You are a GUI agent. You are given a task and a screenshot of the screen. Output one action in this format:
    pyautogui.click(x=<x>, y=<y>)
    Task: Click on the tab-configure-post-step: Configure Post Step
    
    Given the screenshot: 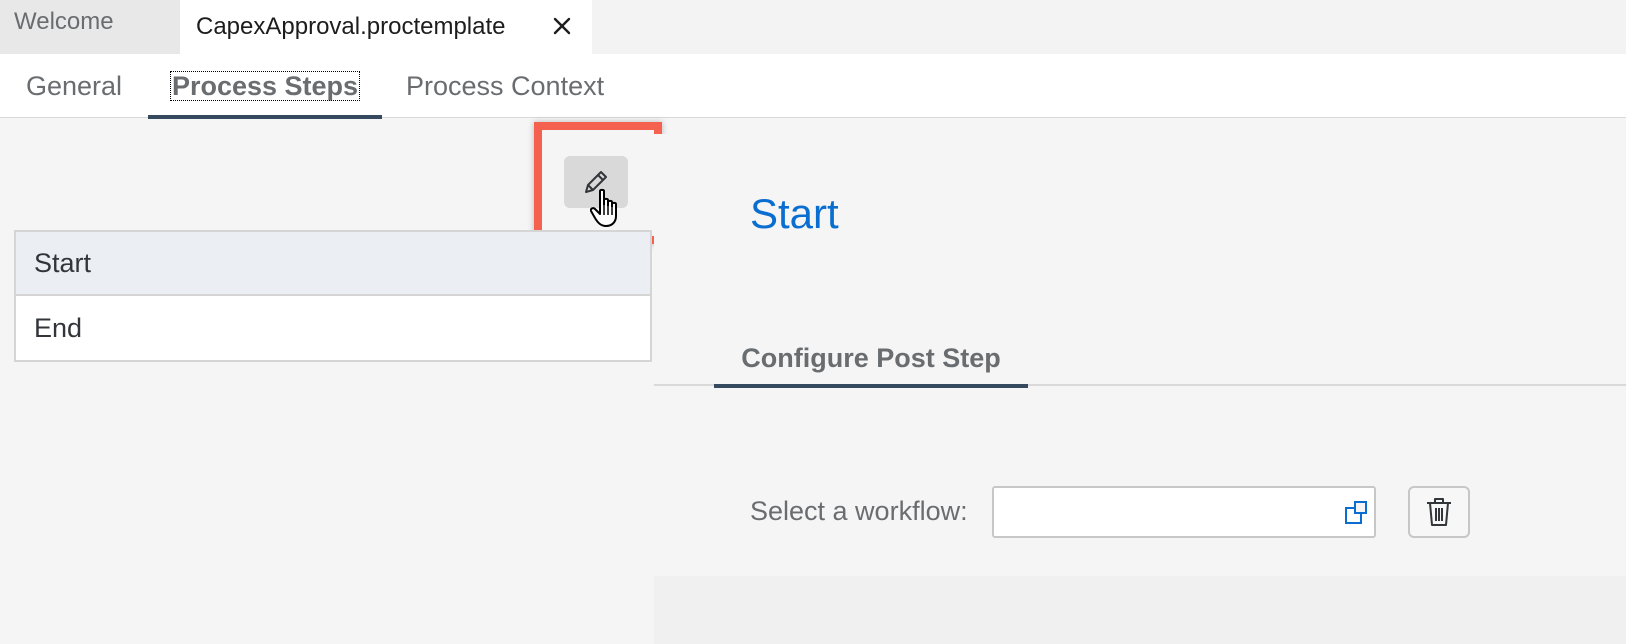 What is the action you would take?
    pyautogui.click(x=871, y=359)
    